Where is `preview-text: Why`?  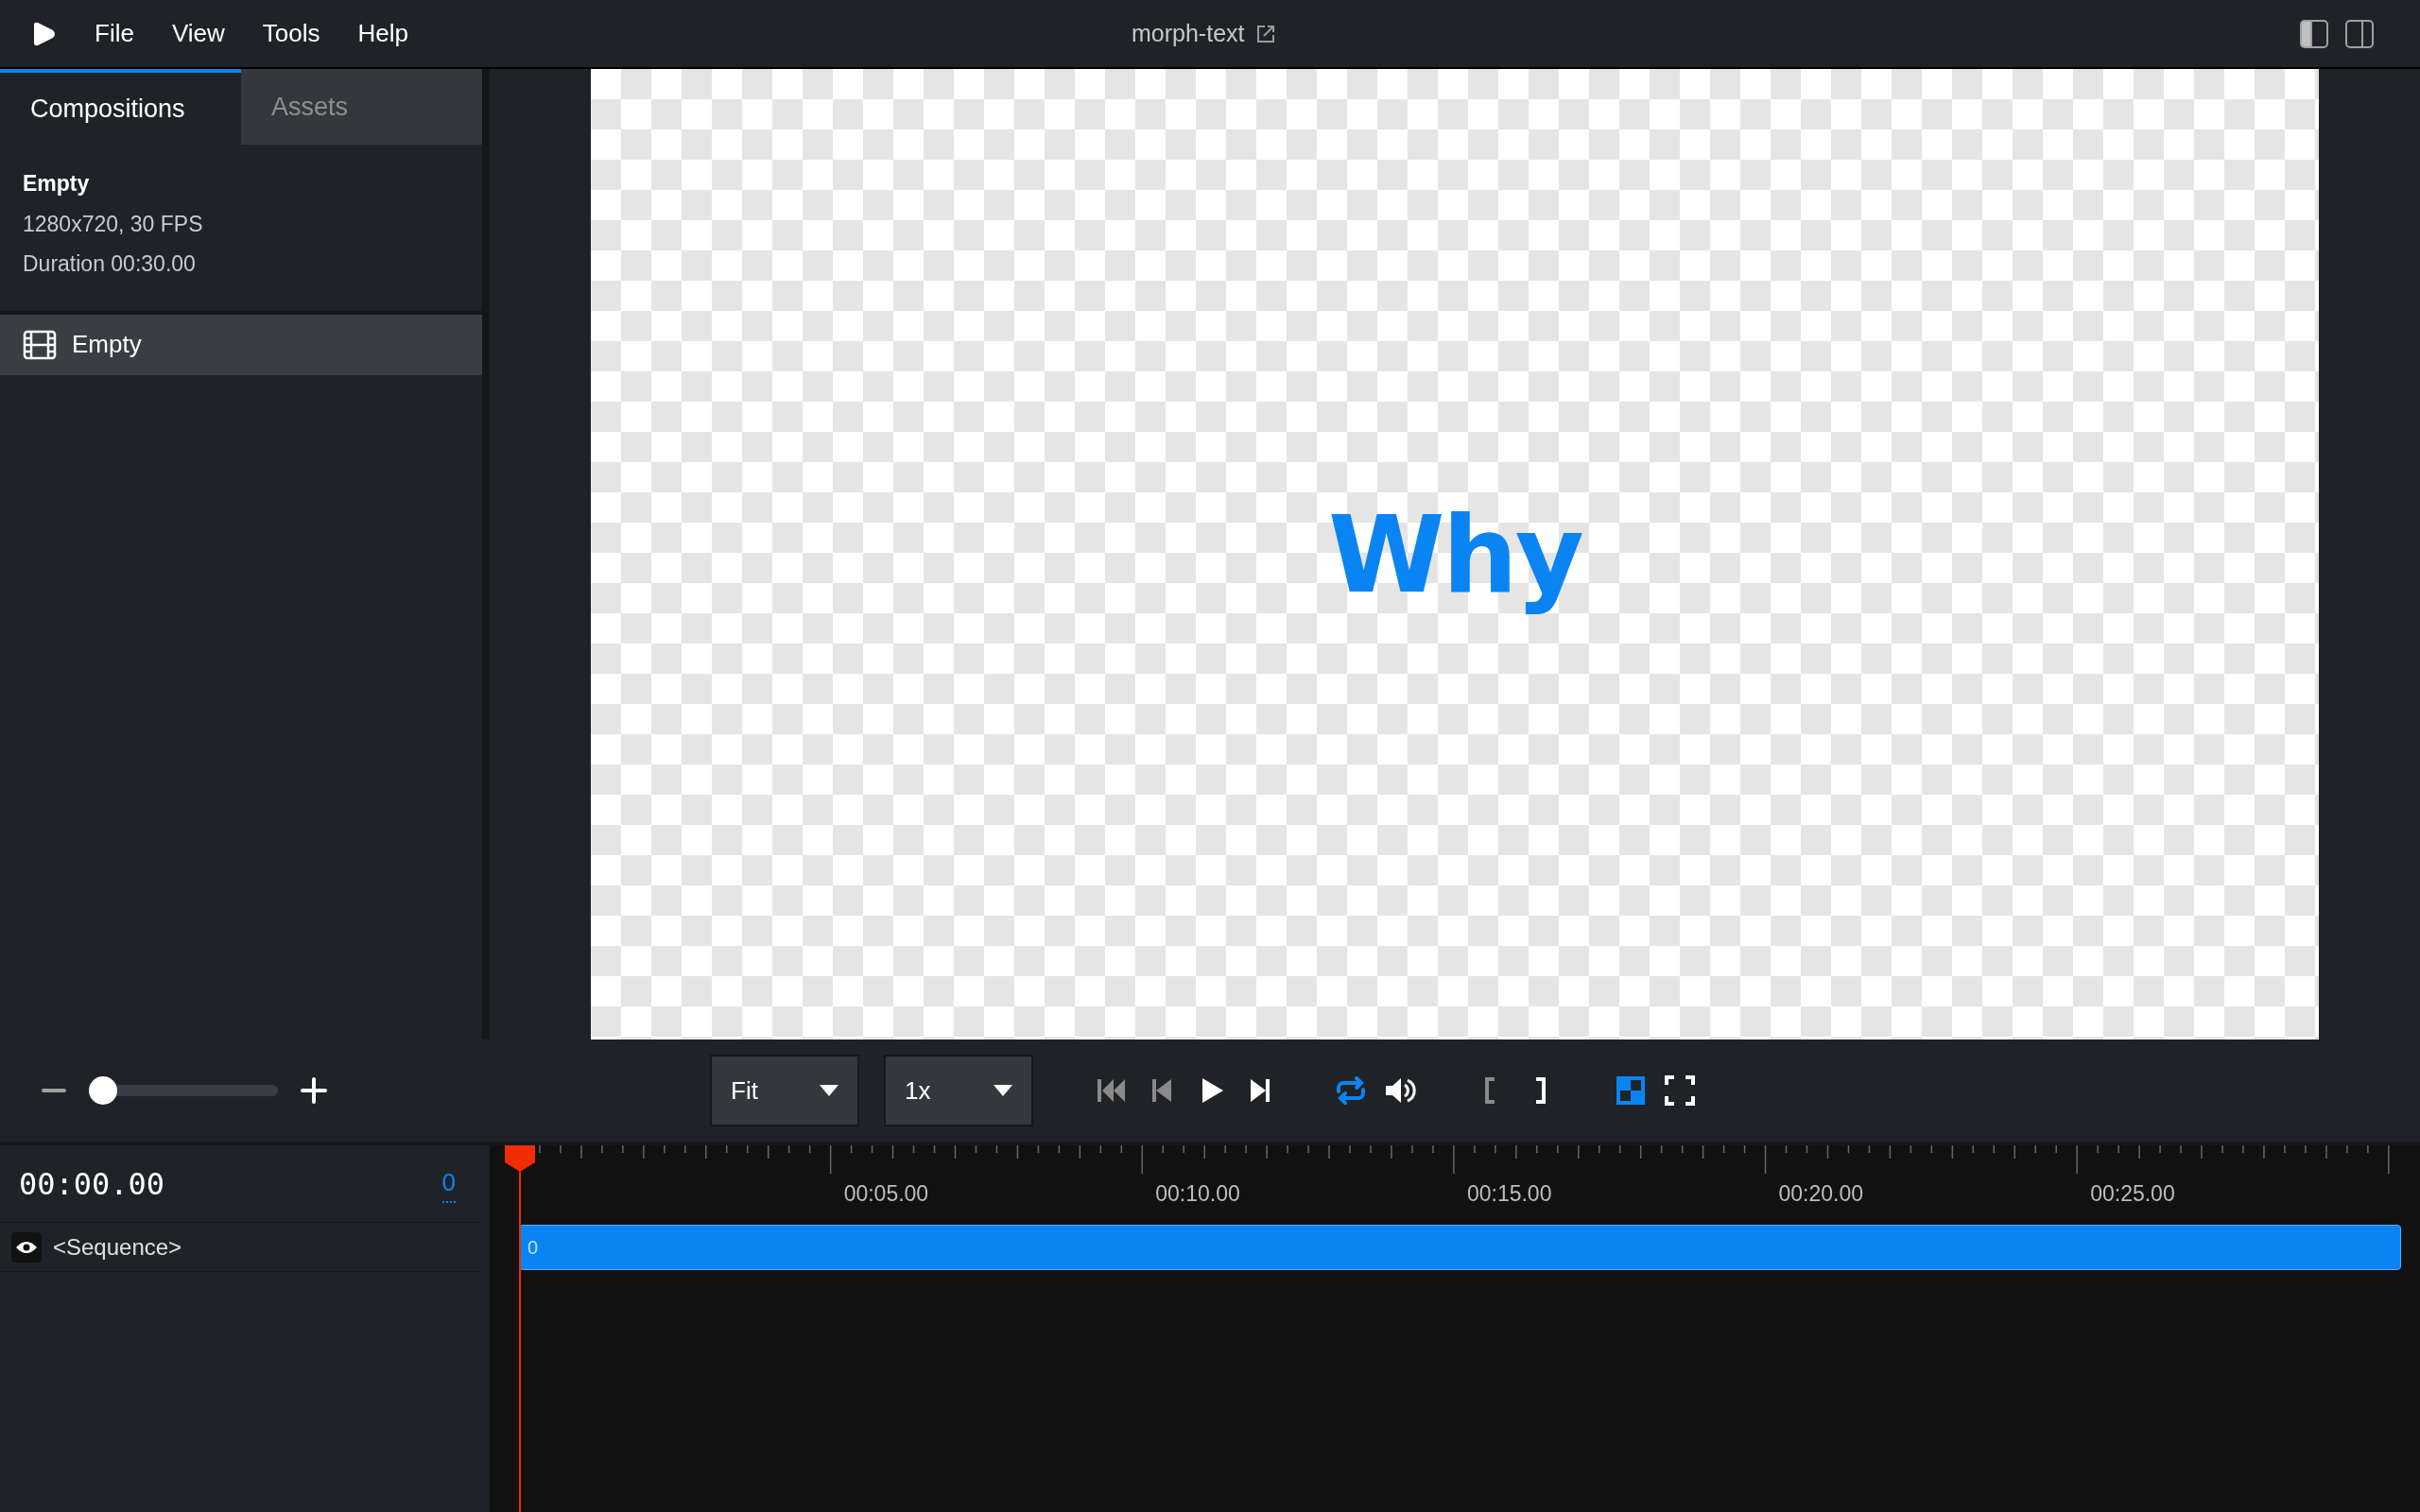 preview-text: Why is located at coordinates (1455, 554).